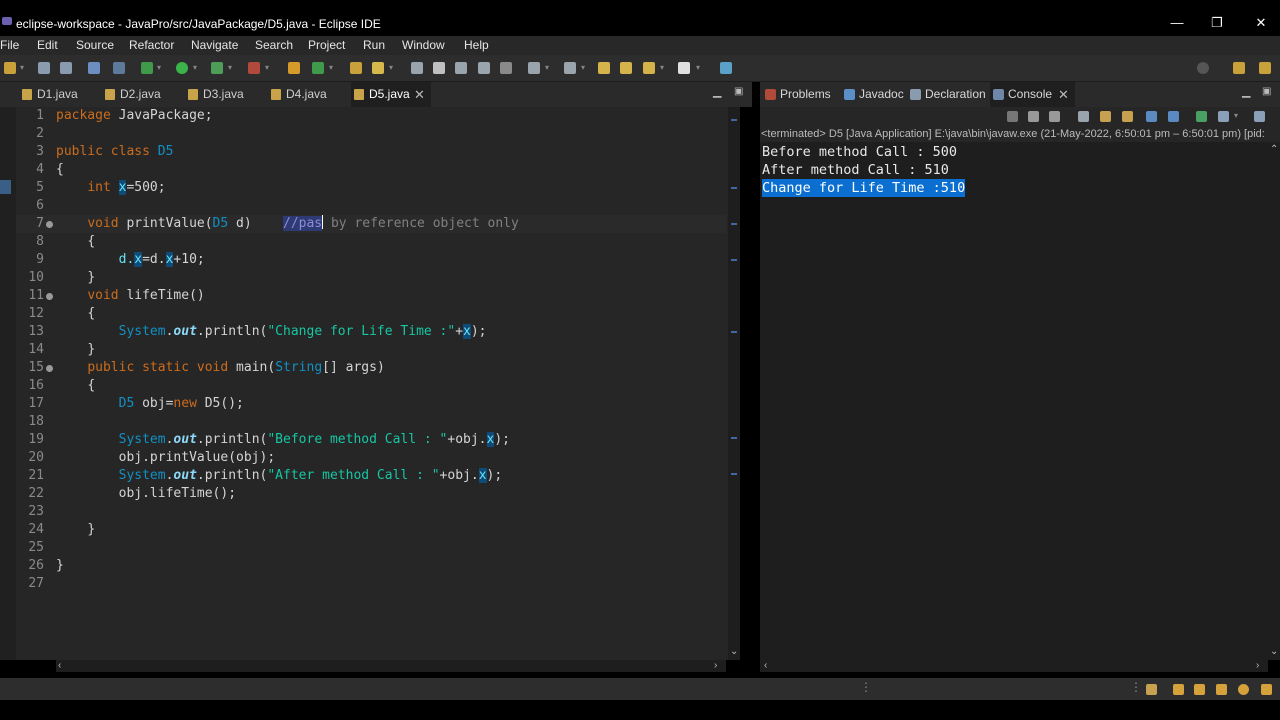 This screenshot has width=1280, height=720. Describe the element at coordinates (419, 94) in the screenshot. I see `close-tab-icon: ✕` at that location.